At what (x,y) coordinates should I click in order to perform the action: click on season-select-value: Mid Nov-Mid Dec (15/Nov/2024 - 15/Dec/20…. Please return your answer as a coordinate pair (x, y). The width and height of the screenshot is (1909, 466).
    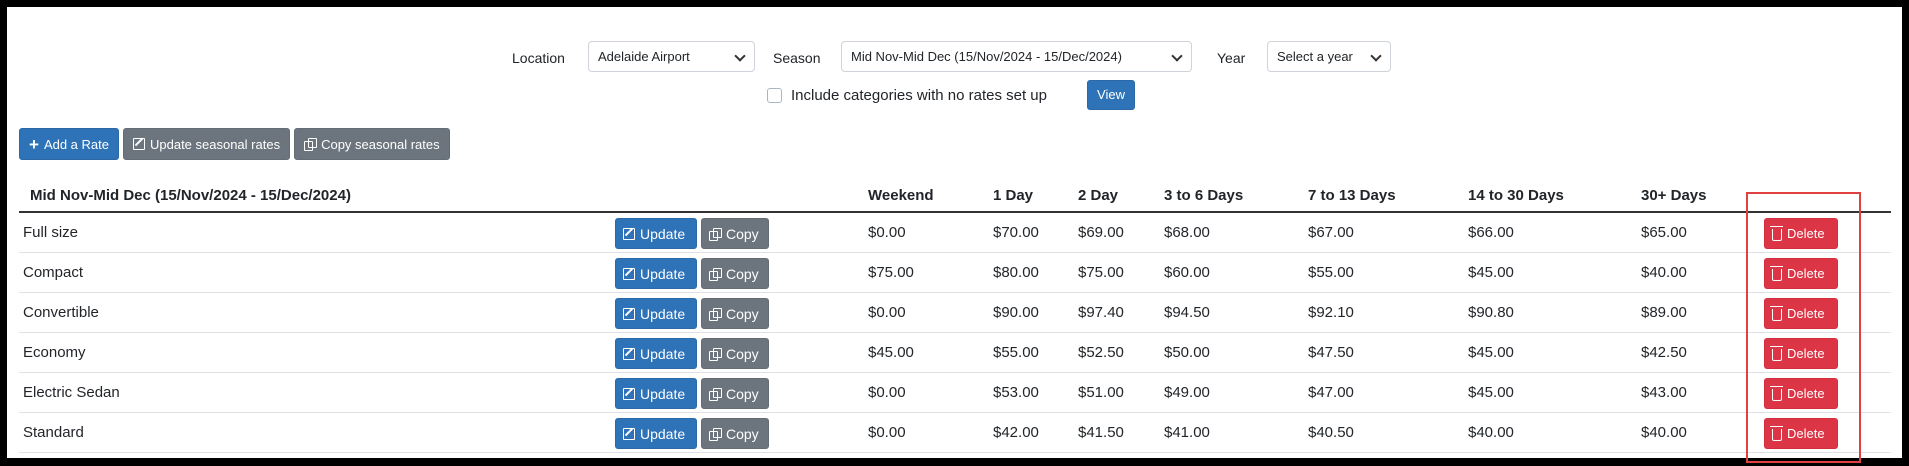
    Looking at the image, I should click on (986, 56).